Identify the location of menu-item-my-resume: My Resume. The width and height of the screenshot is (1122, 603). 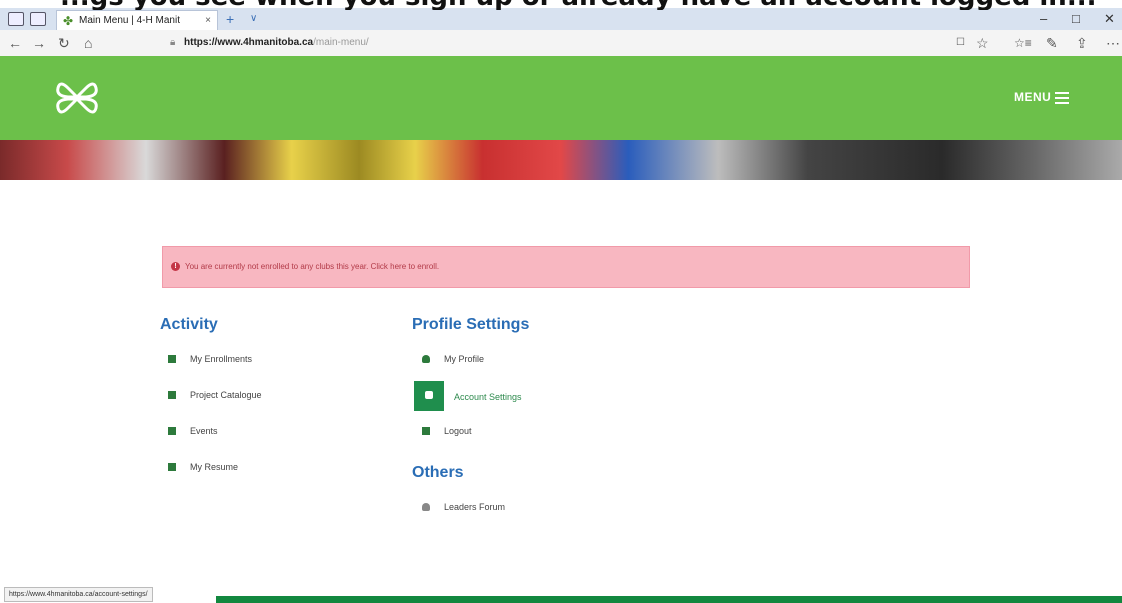
(280, 467).